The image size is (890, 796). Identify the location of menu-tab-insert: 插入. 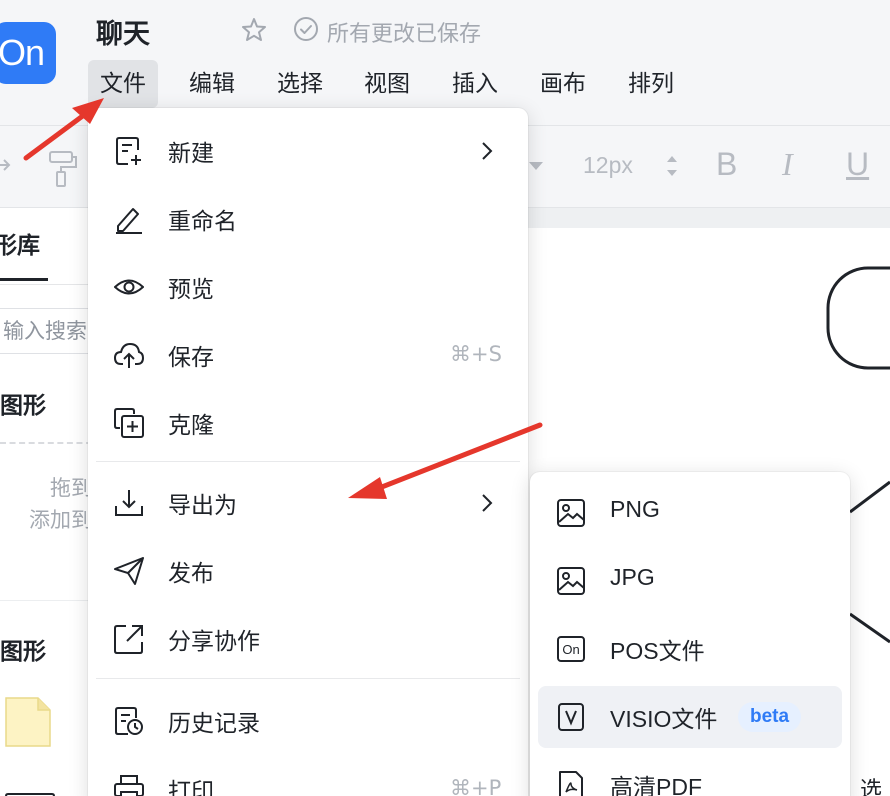
(475, 84).